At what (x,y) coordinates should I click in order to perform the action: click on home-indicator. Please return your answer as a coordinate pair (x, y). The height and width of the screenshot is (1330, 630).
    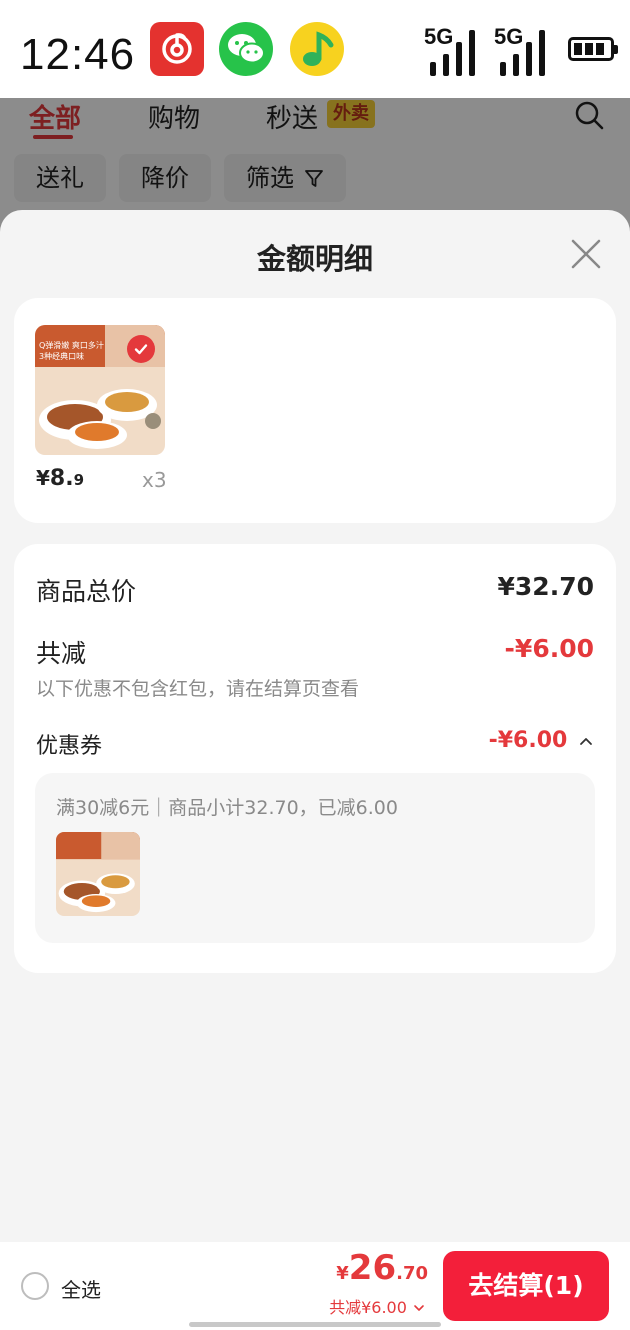
    Looking at the image, I should click on (315, 1324).